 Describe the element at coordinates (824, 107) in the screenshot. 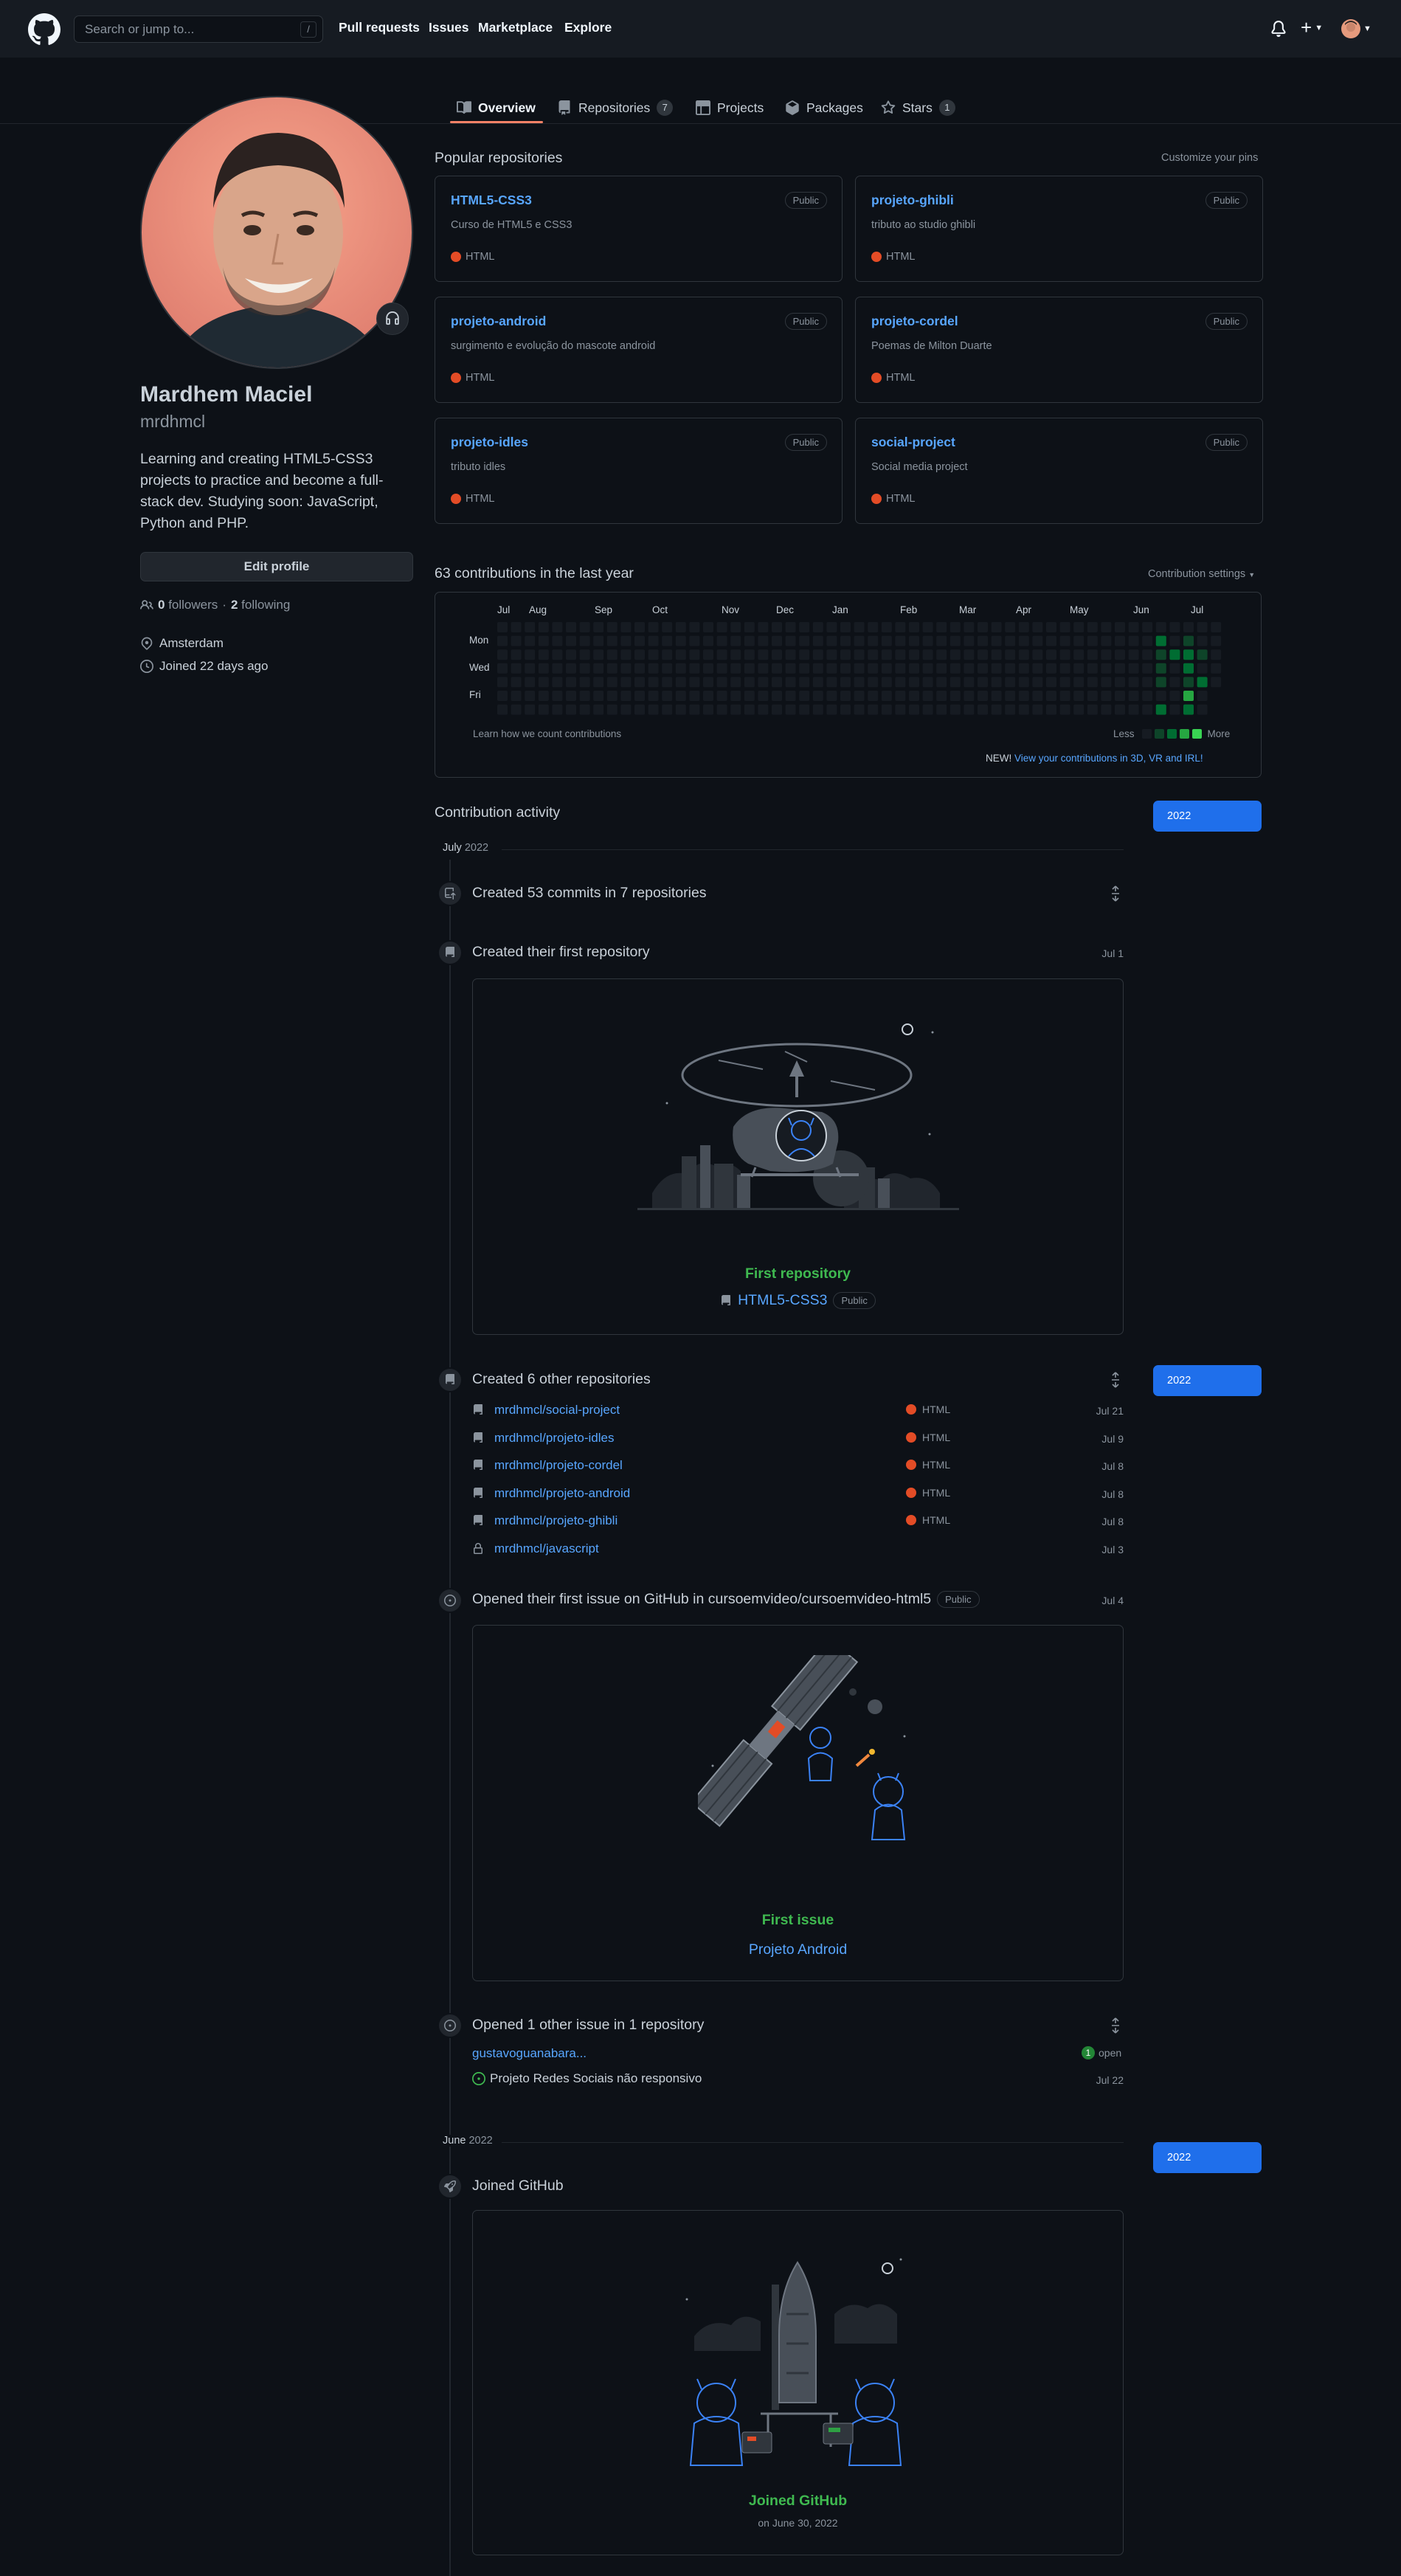

I see `tab-packages: Packages` at that location.